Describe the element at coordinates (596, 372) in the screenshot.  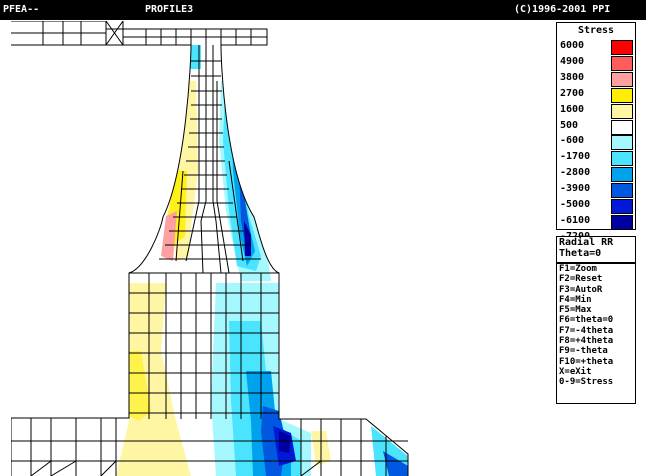
I see `key-exit: X=eXit` at that location.